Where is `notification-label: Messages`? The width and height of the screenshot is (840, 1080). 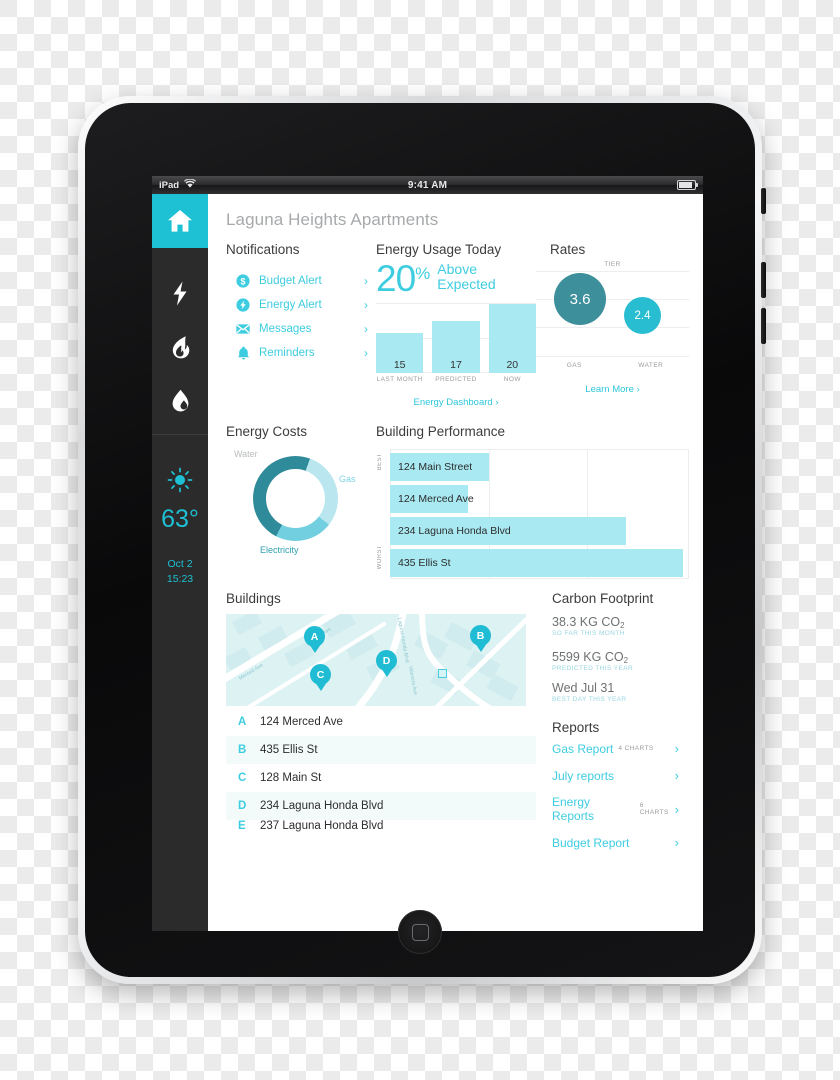 notification-label: Messages is located at coordinates (285, 329).